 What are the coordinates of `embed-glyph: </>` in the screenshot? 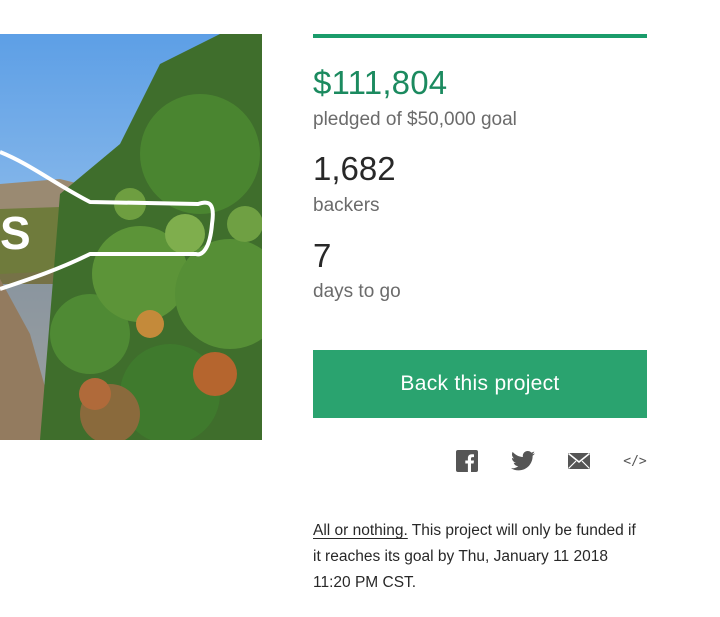 It's located at (635, 461).